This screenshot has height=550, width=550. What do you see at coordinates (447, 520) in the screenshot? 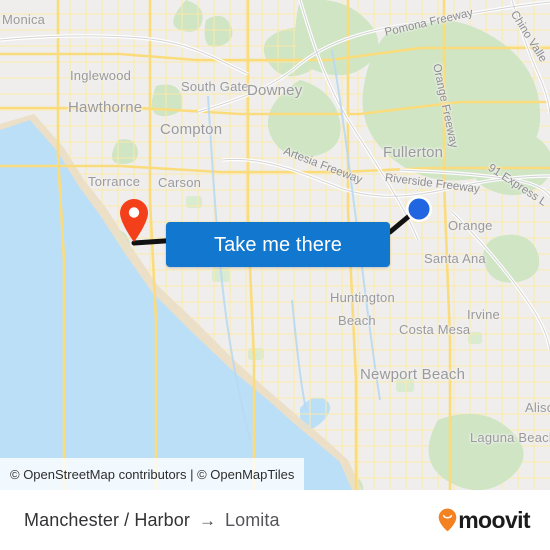
I see `moovit-pin-icon` at bounding box center [447, 520].